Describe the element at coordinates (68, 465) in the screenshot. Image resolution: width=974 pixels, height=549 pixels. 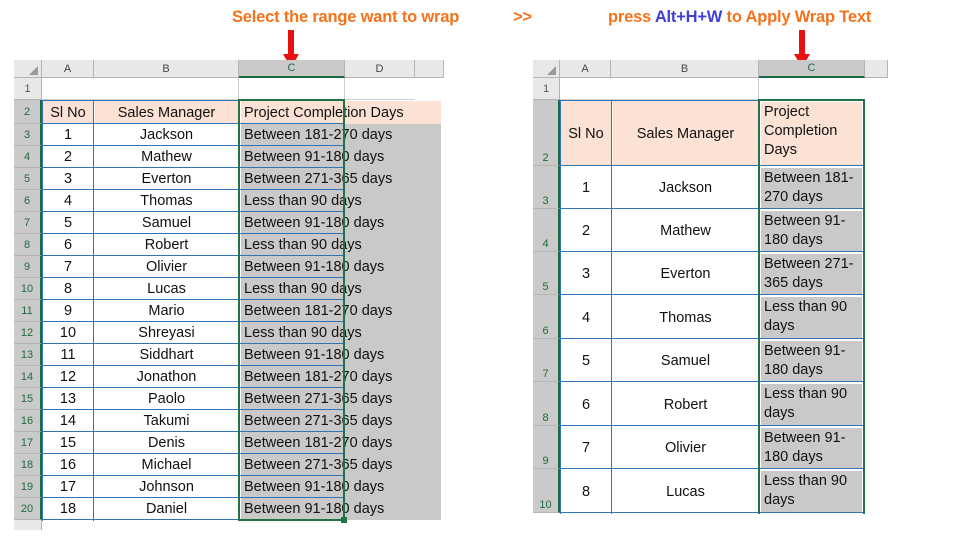
I see `cell-a18: 16` at that location.